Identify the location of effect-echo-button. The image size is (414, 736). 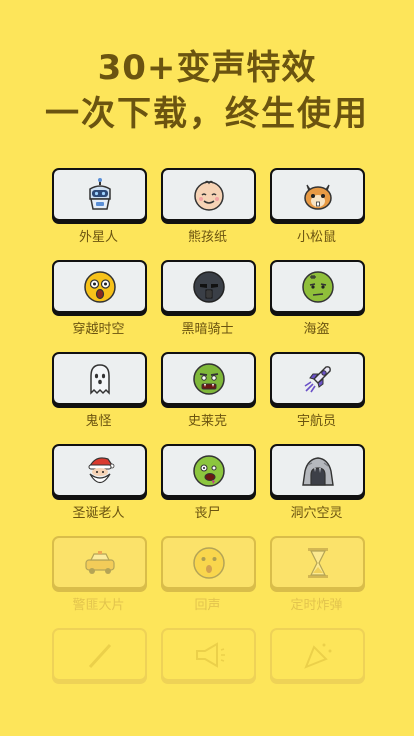
(208, 562).